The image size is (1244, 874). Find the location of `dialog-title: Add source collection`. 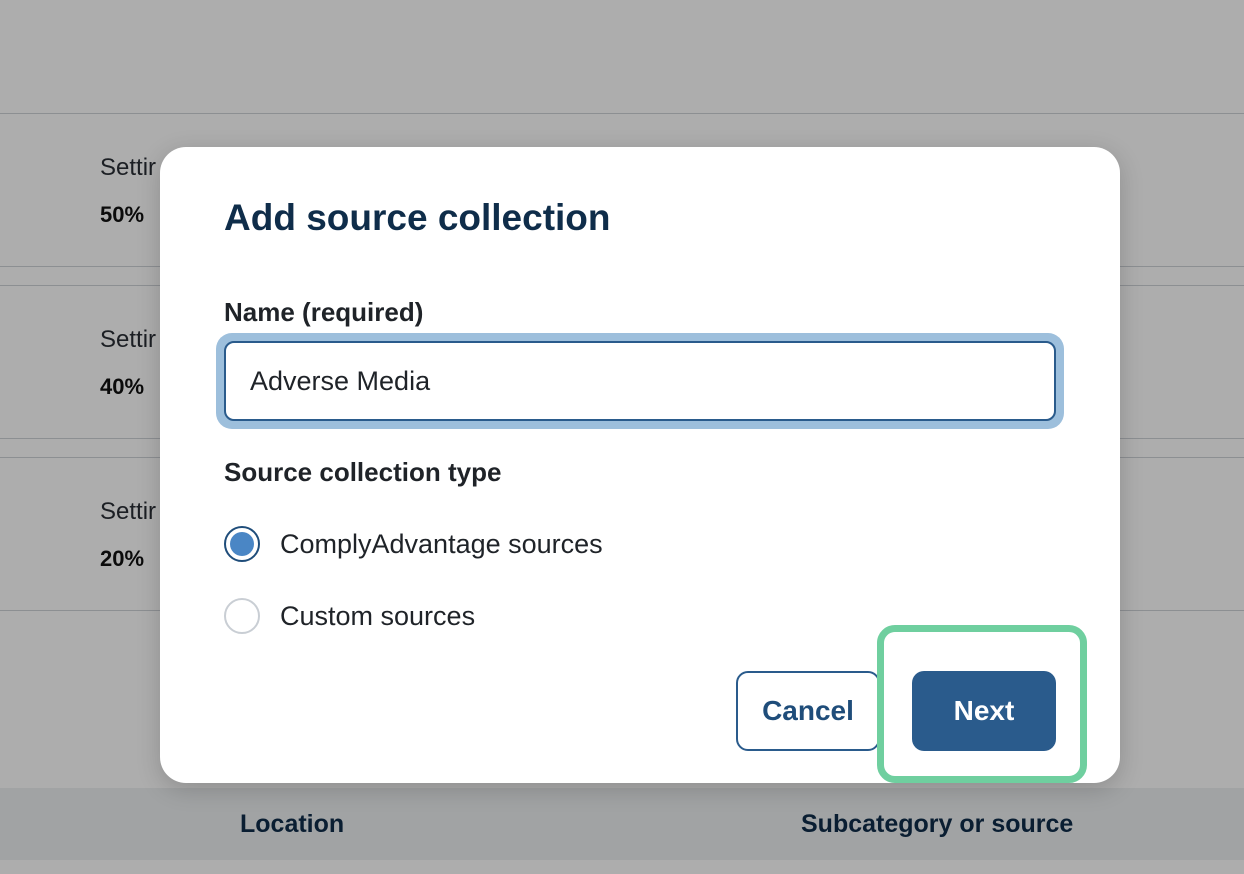

dialog-title: Add source collection is located at coordinates (417, 217).